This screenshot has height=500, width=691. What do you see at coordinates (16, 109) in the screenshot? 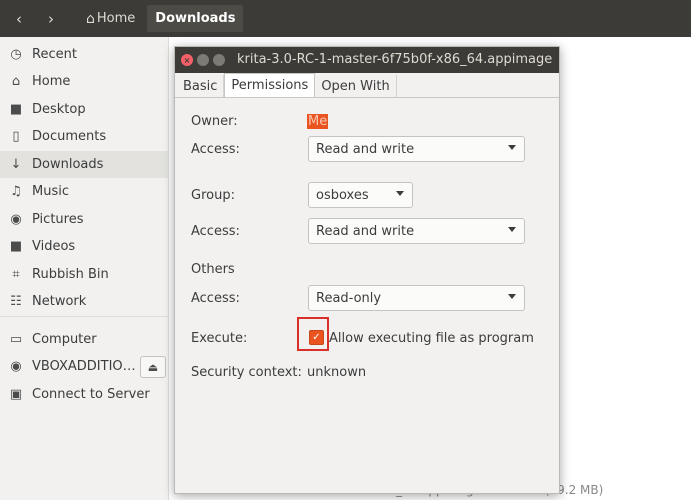
I see `folder-icon: ■` at bounding box center [16, 109].